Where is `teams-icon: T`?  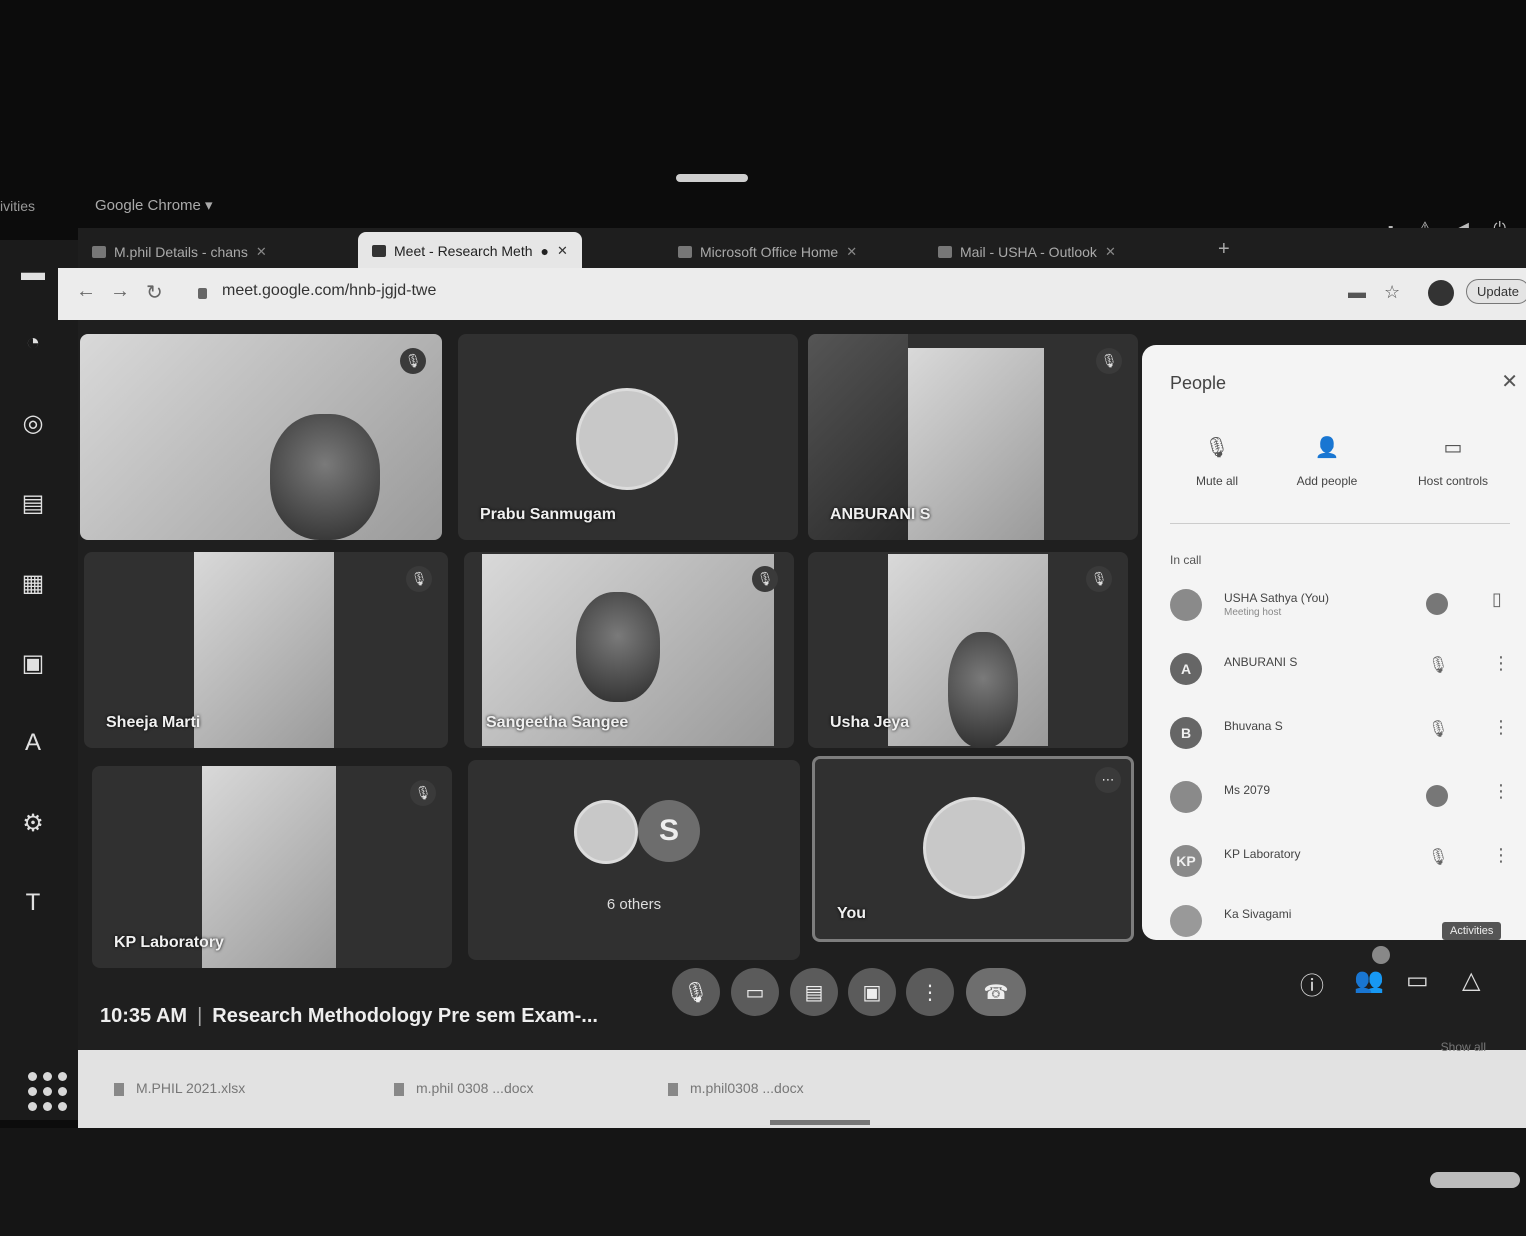 teams-icon: T is located at coordinates (33, 903).